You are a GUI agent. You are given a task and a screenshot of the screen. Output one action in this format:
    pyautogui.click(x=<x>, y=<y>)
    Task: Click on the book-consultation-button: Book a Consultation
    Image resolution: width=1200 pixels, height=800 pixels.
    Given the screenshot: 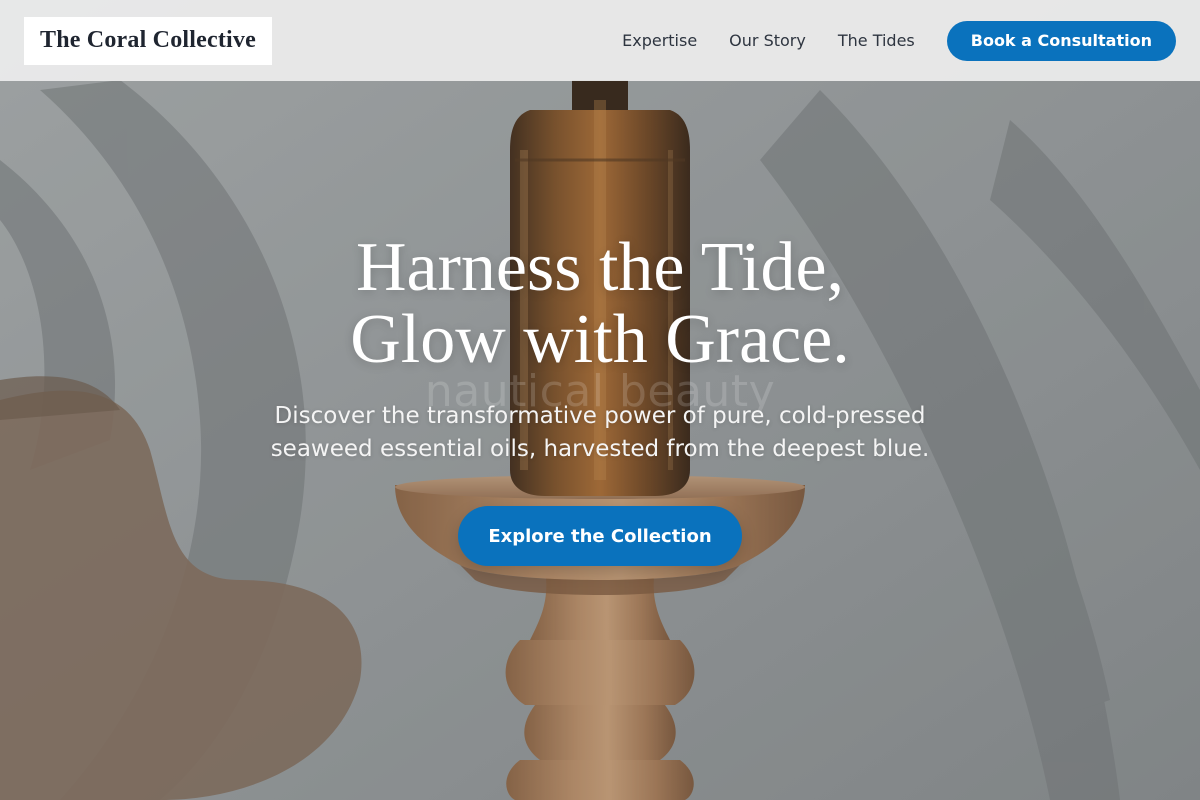 What is the action you would take?
    pyautogui.click(x=1061, y=40)
    